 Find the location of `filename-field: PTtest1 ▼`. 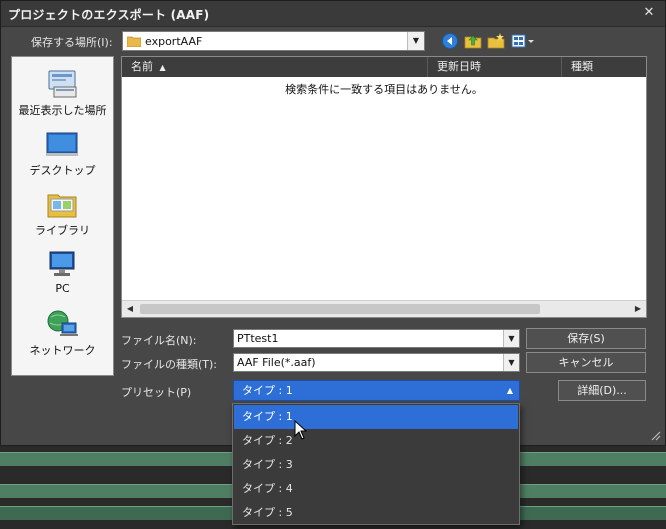

filename-field: PTtest1 ▼ is located at coordinates (376, 338).